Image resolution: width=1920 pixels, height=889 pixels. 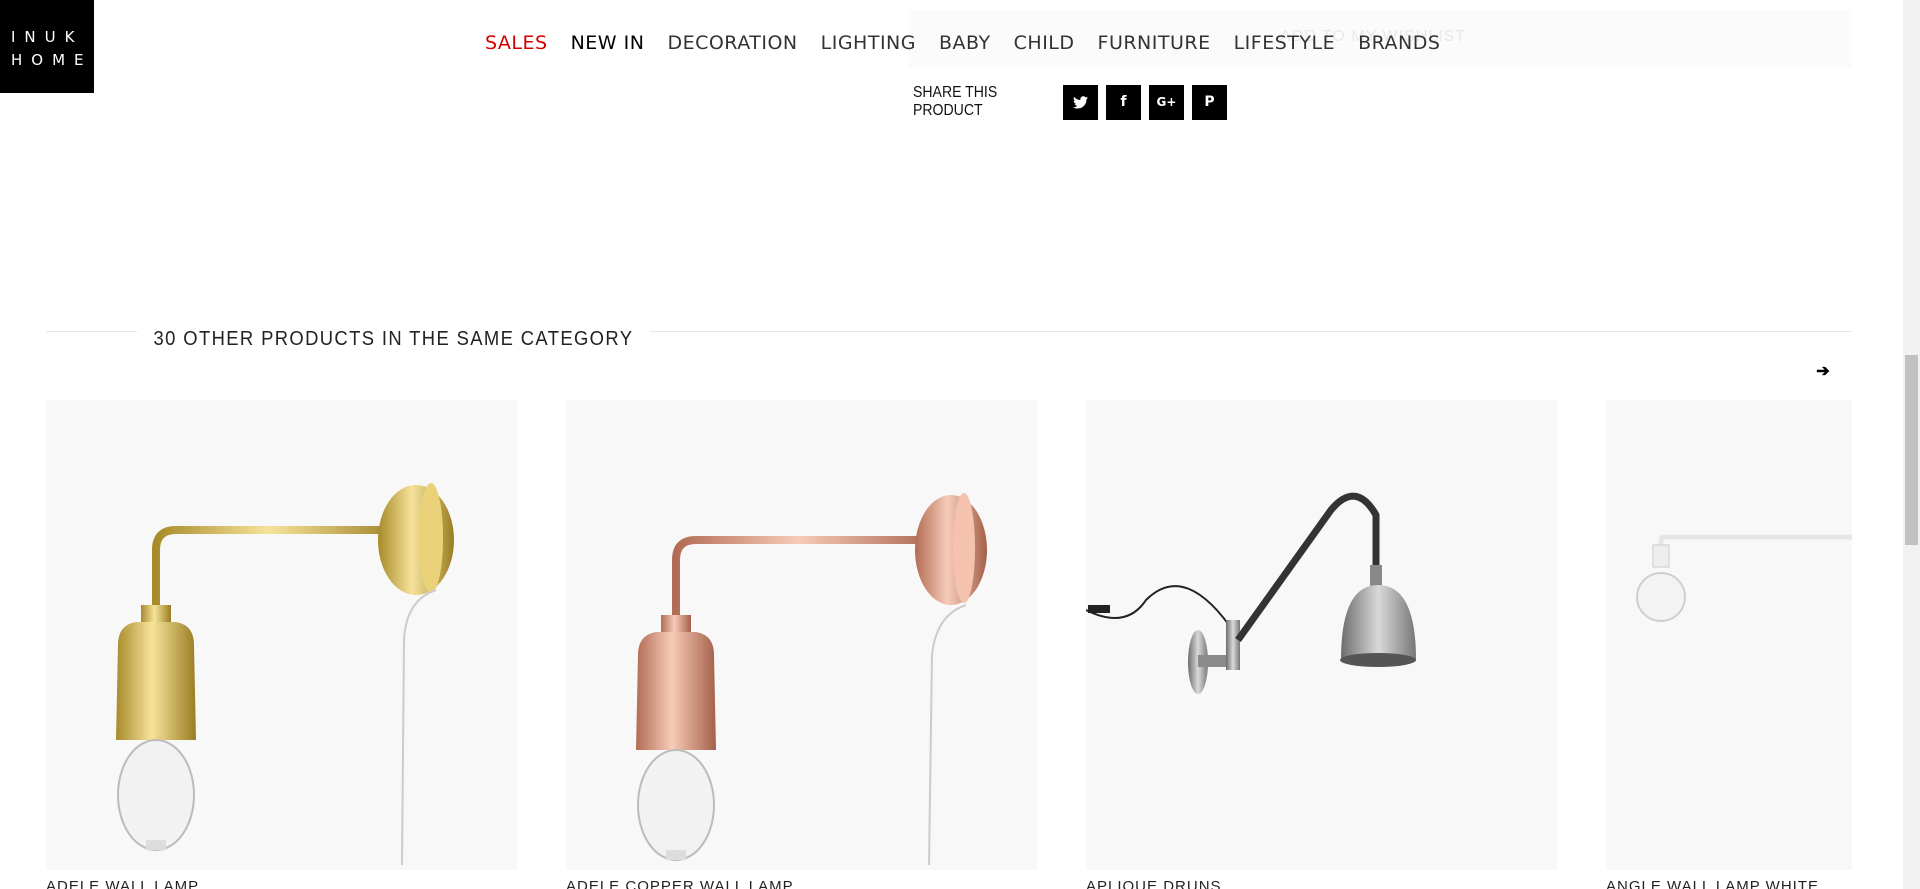 What do you see at coordinates (1154, 883) in the screenshot?
I see `product-name: APLIQUE DRUNS` at bounding box center [1154, 883].